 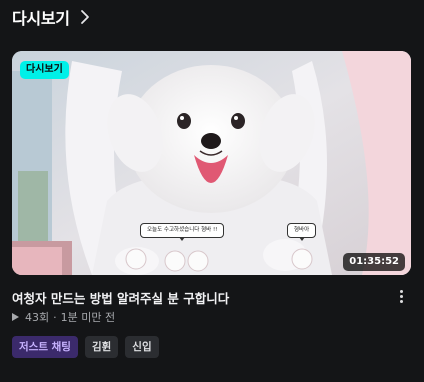 I want to click on video-title: 여청자 만드는 방법 알려주실 분 구합니다, so click(x=120, y=297).